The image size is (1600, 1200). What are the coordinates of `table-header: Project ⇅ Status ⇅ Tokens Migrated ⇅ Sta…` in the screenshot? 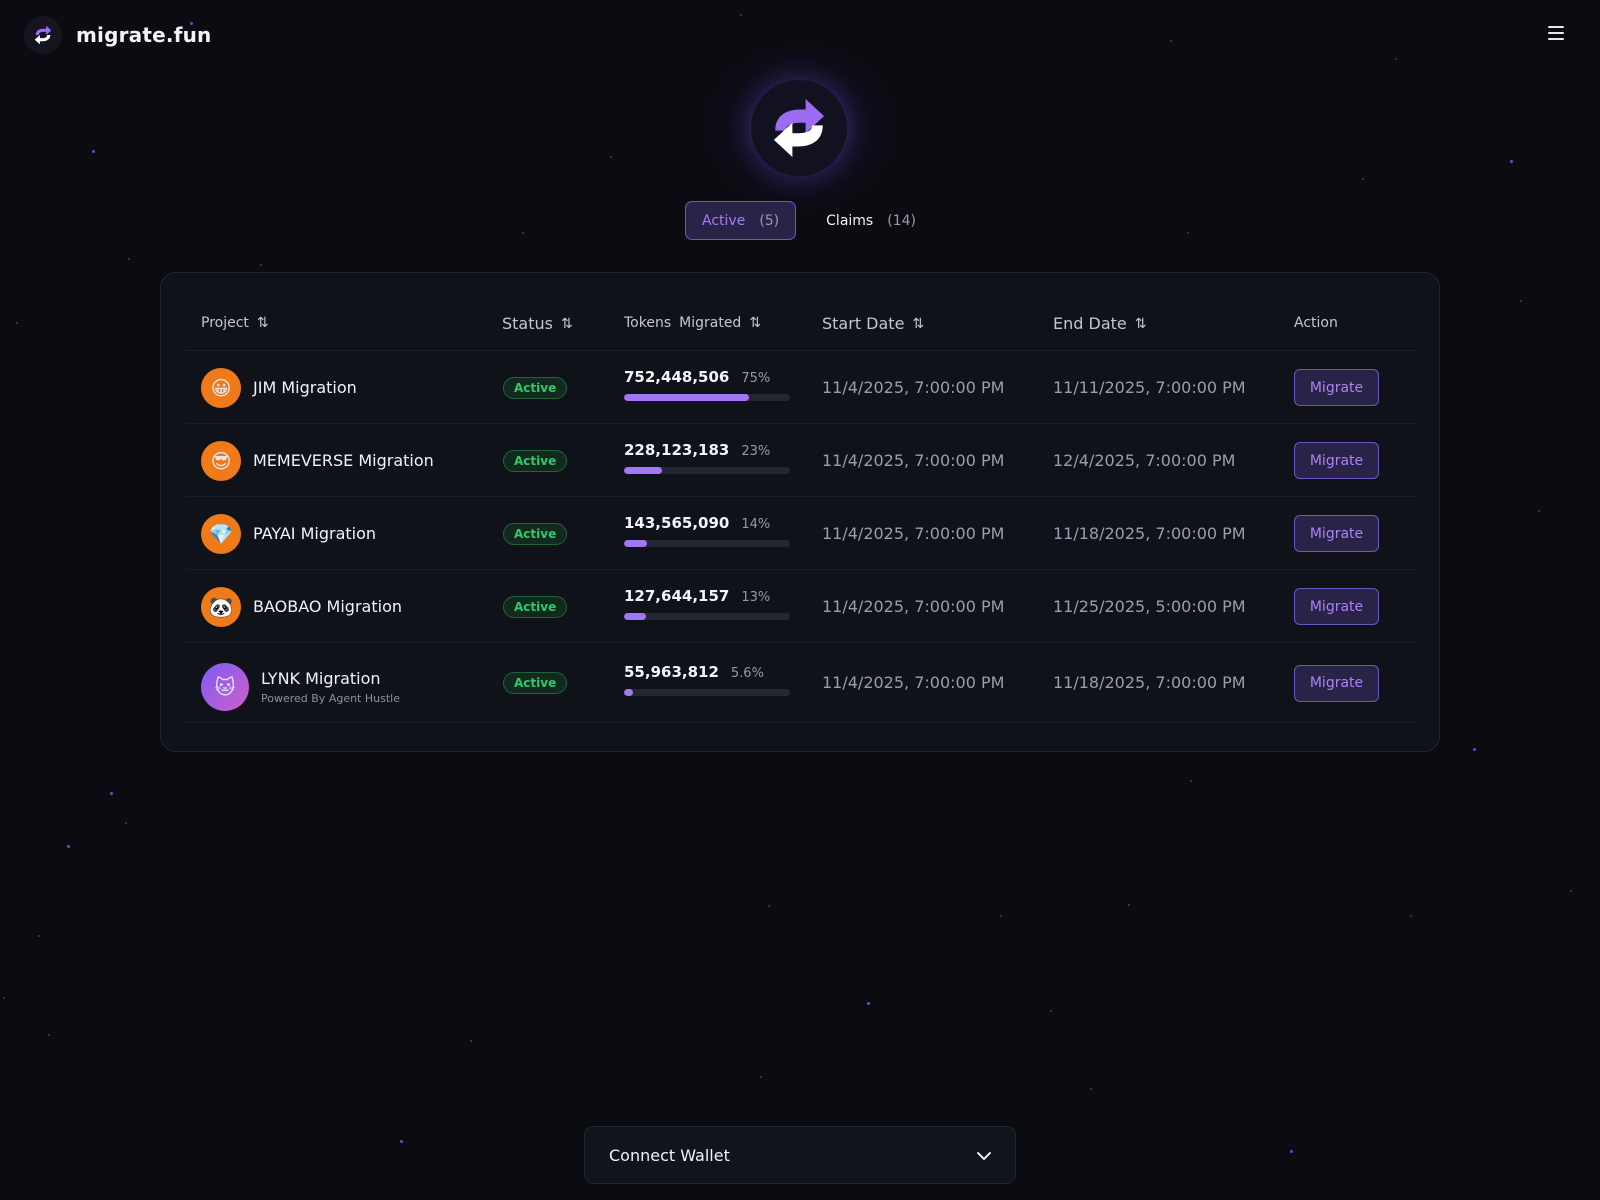 It's located at (801, 326).